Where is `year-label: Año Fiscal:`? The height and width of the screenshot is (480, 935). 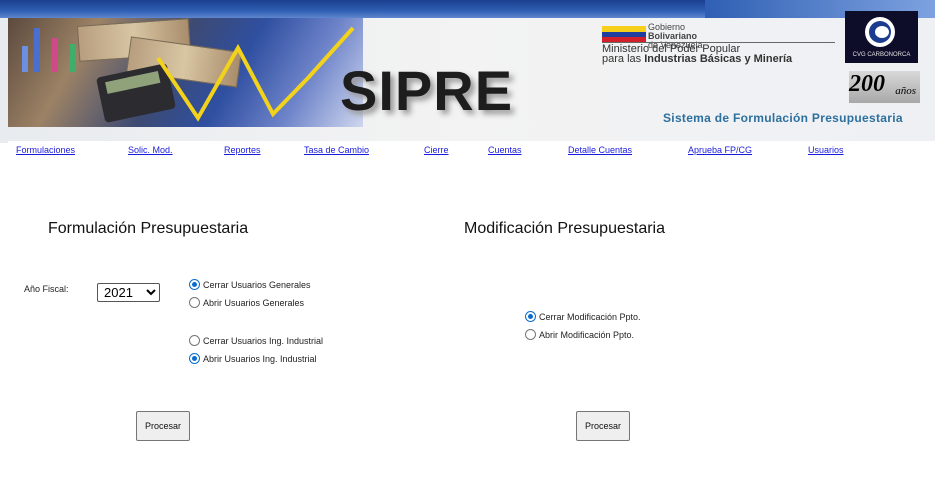 year-label: Año Fiscal: is located at coordinates (46, 289).